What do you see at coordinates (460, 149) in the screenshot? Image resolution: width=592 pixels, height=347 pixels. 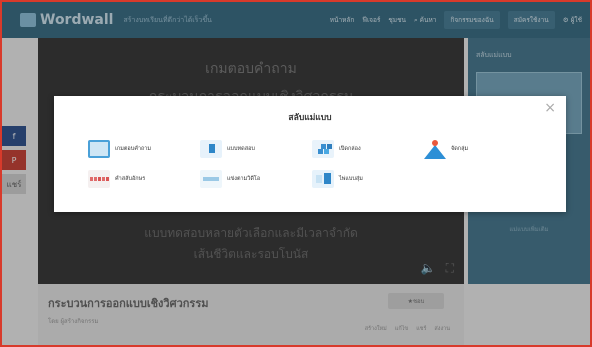 I see `template-label: จัดกลุ่ม` at bounding box center [460, 149].